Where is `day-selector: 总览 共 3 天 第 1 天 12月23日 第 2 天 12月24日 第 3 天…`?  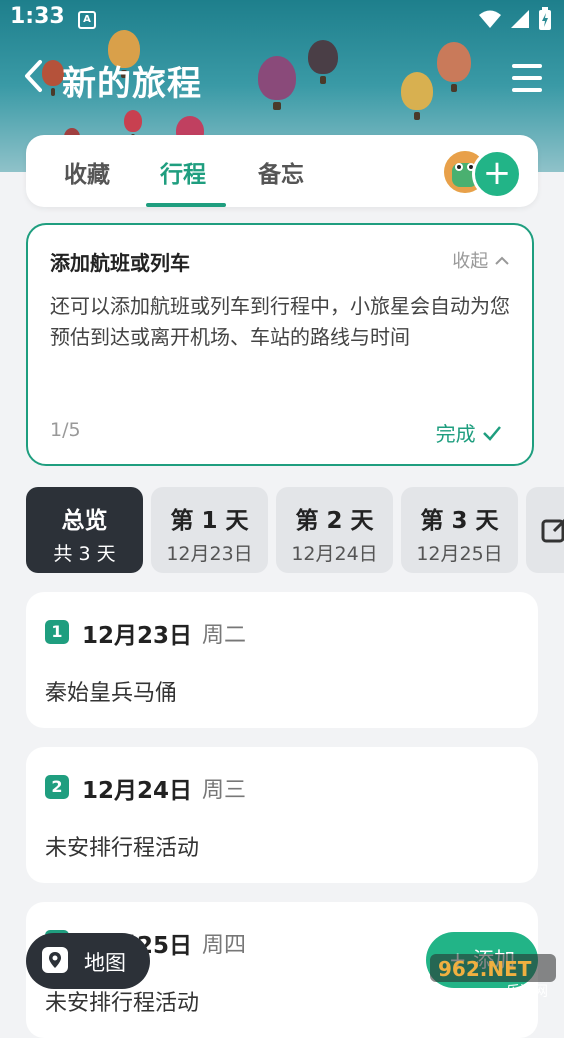 day-selector: 总览 共 3 天 第 1 天 12月23日 第 2 天 12月24日 第 3 天… is located at coordinates (295, 530).